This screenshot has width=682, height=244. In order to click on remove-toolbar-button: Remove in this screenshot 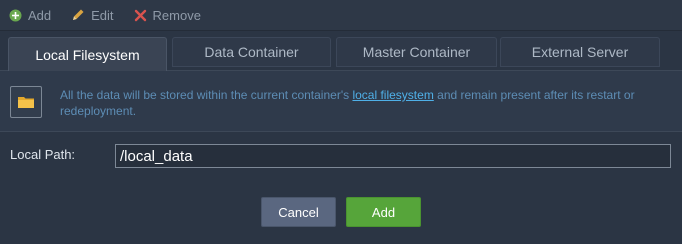, I will do `click(165, 15)`.